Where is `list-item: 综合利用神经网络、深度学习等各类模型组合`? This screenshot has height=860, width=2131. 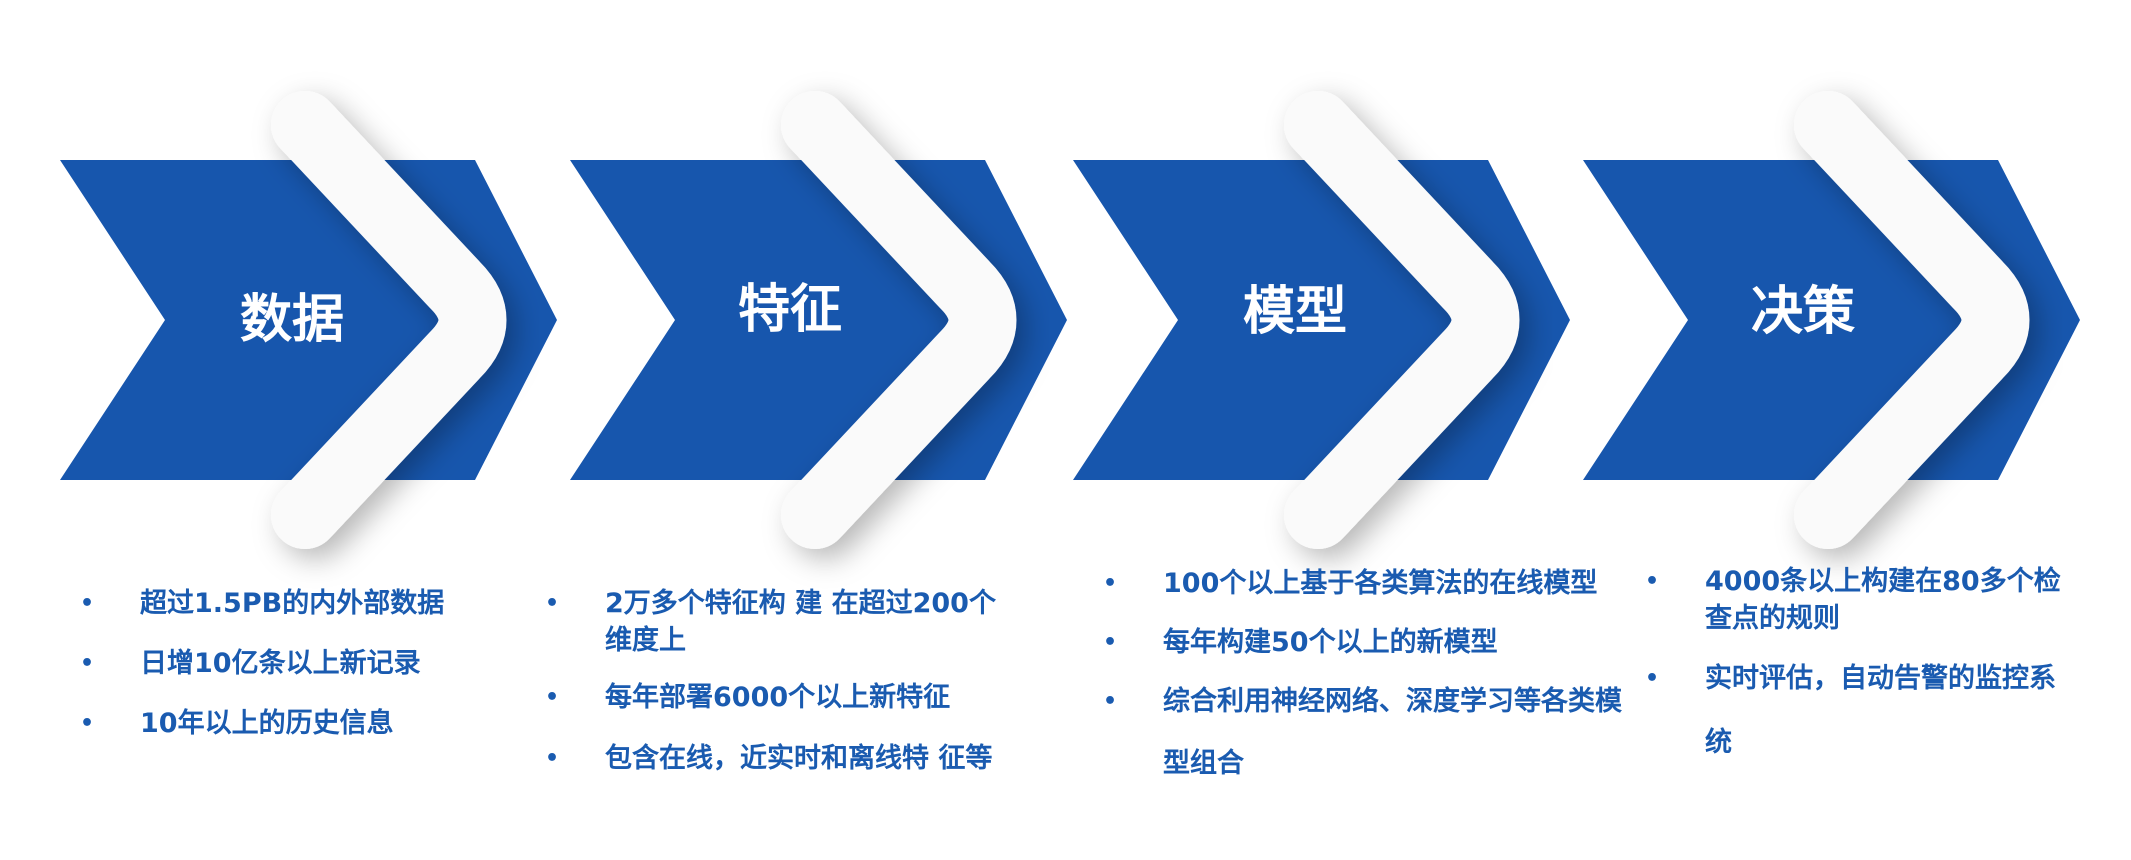 list-item: 综合利用神经网络、深度学习等各类模型组合 is located at coordinates (1363, 733).